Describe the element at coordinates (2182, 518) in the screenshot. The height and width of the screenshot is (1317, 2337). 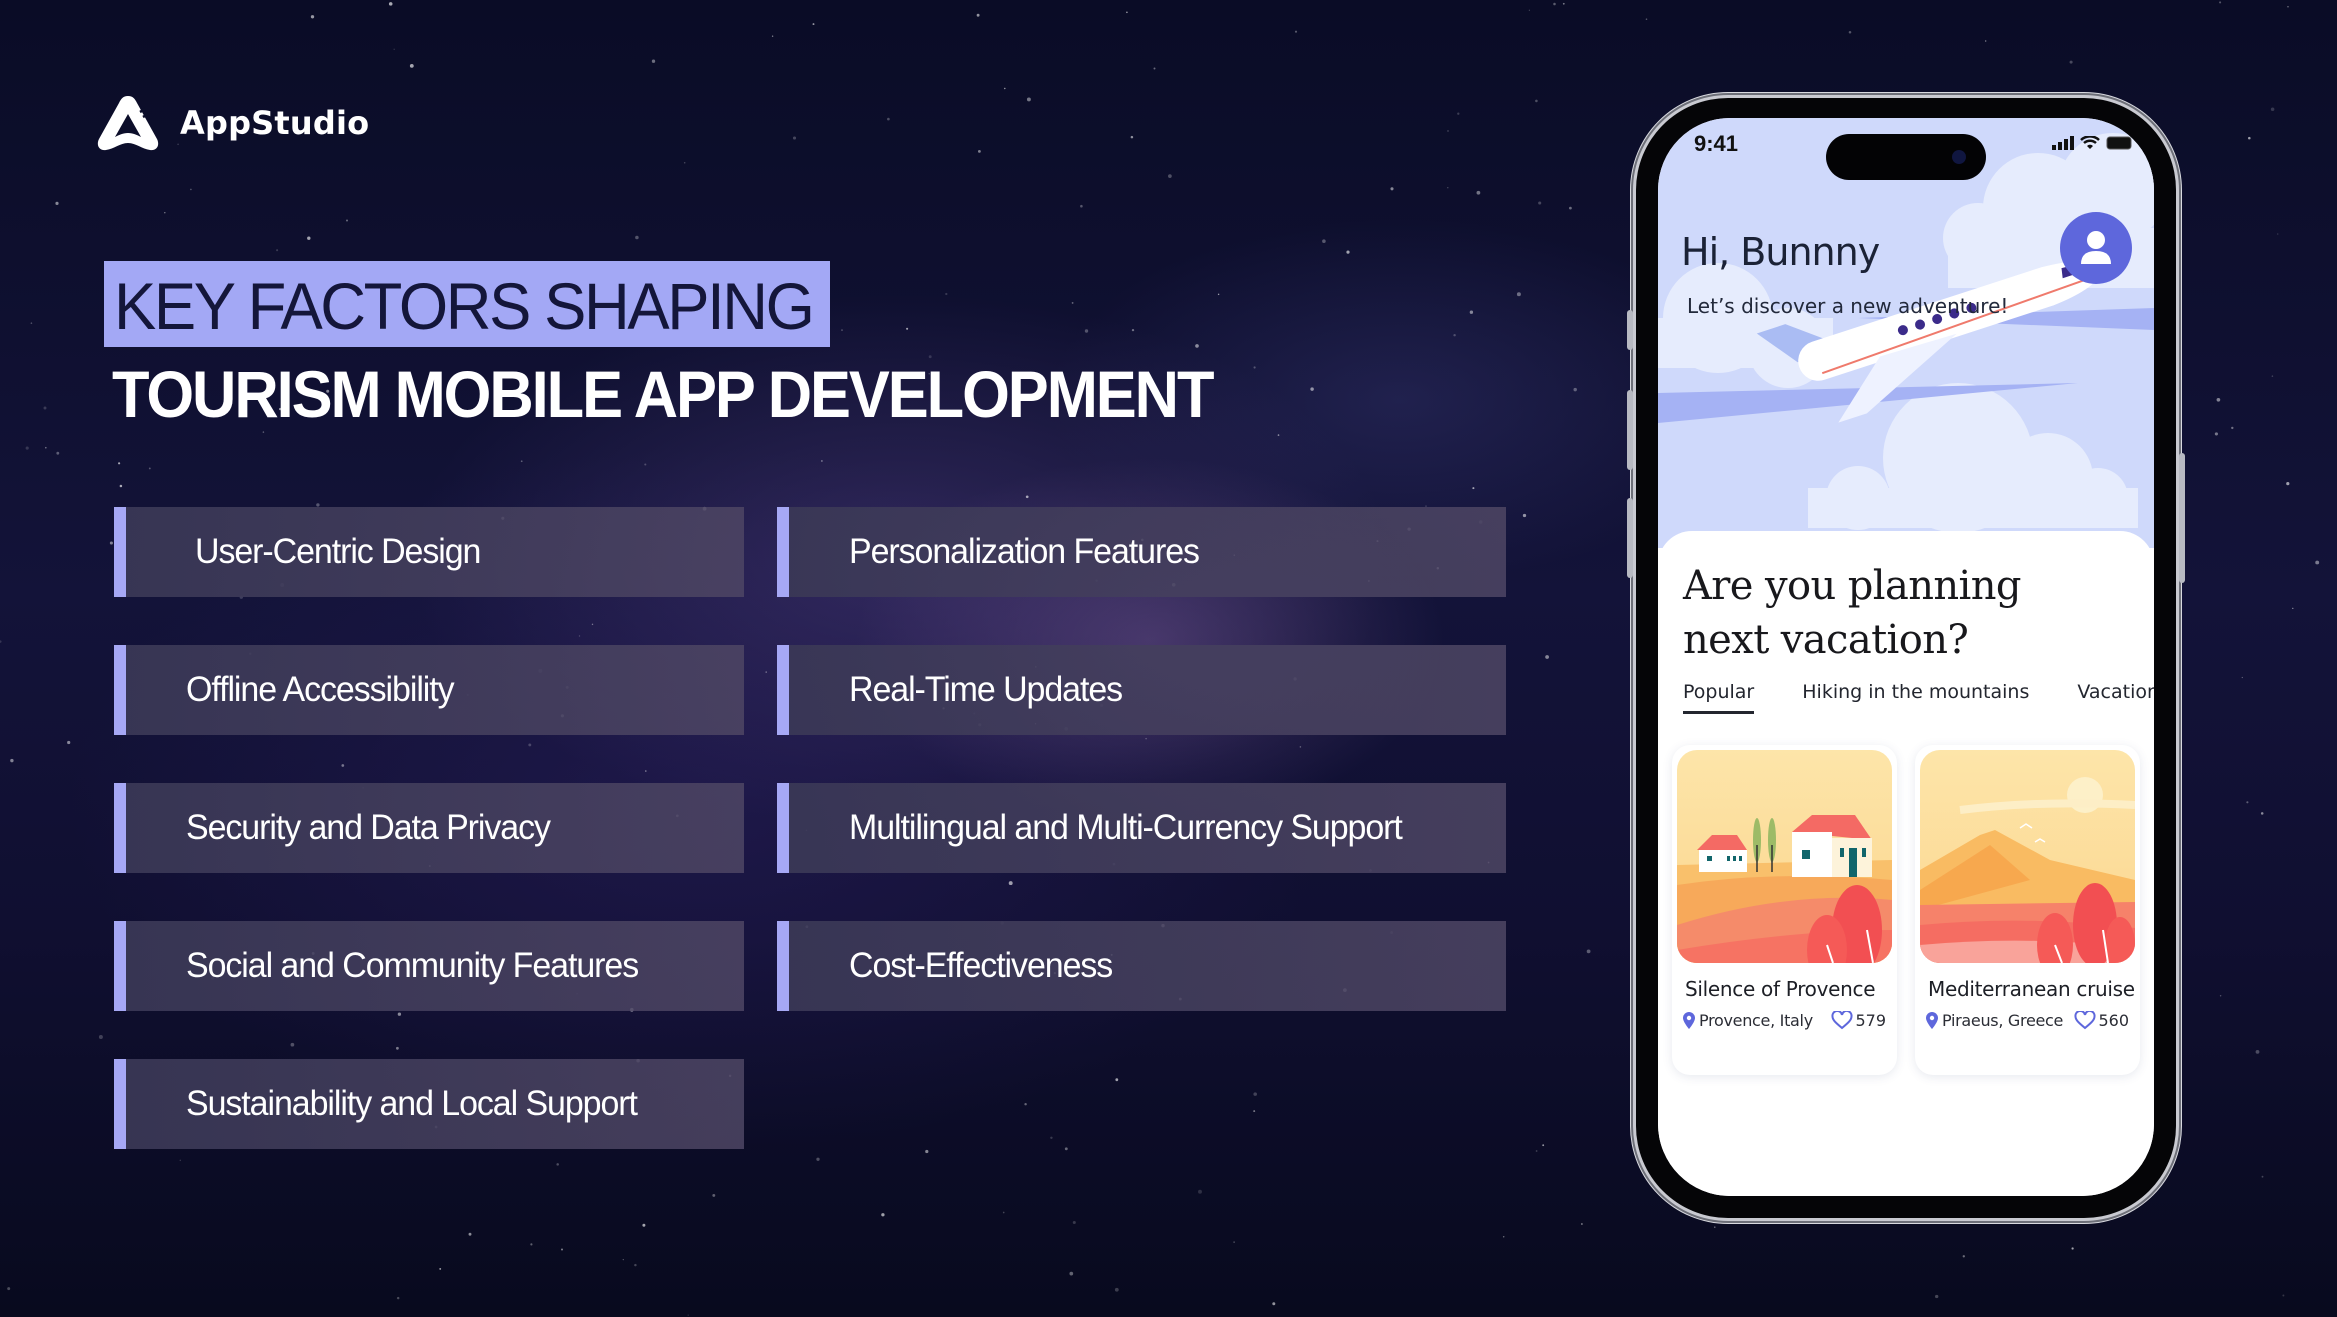
I see `phone-power-button` at that location.